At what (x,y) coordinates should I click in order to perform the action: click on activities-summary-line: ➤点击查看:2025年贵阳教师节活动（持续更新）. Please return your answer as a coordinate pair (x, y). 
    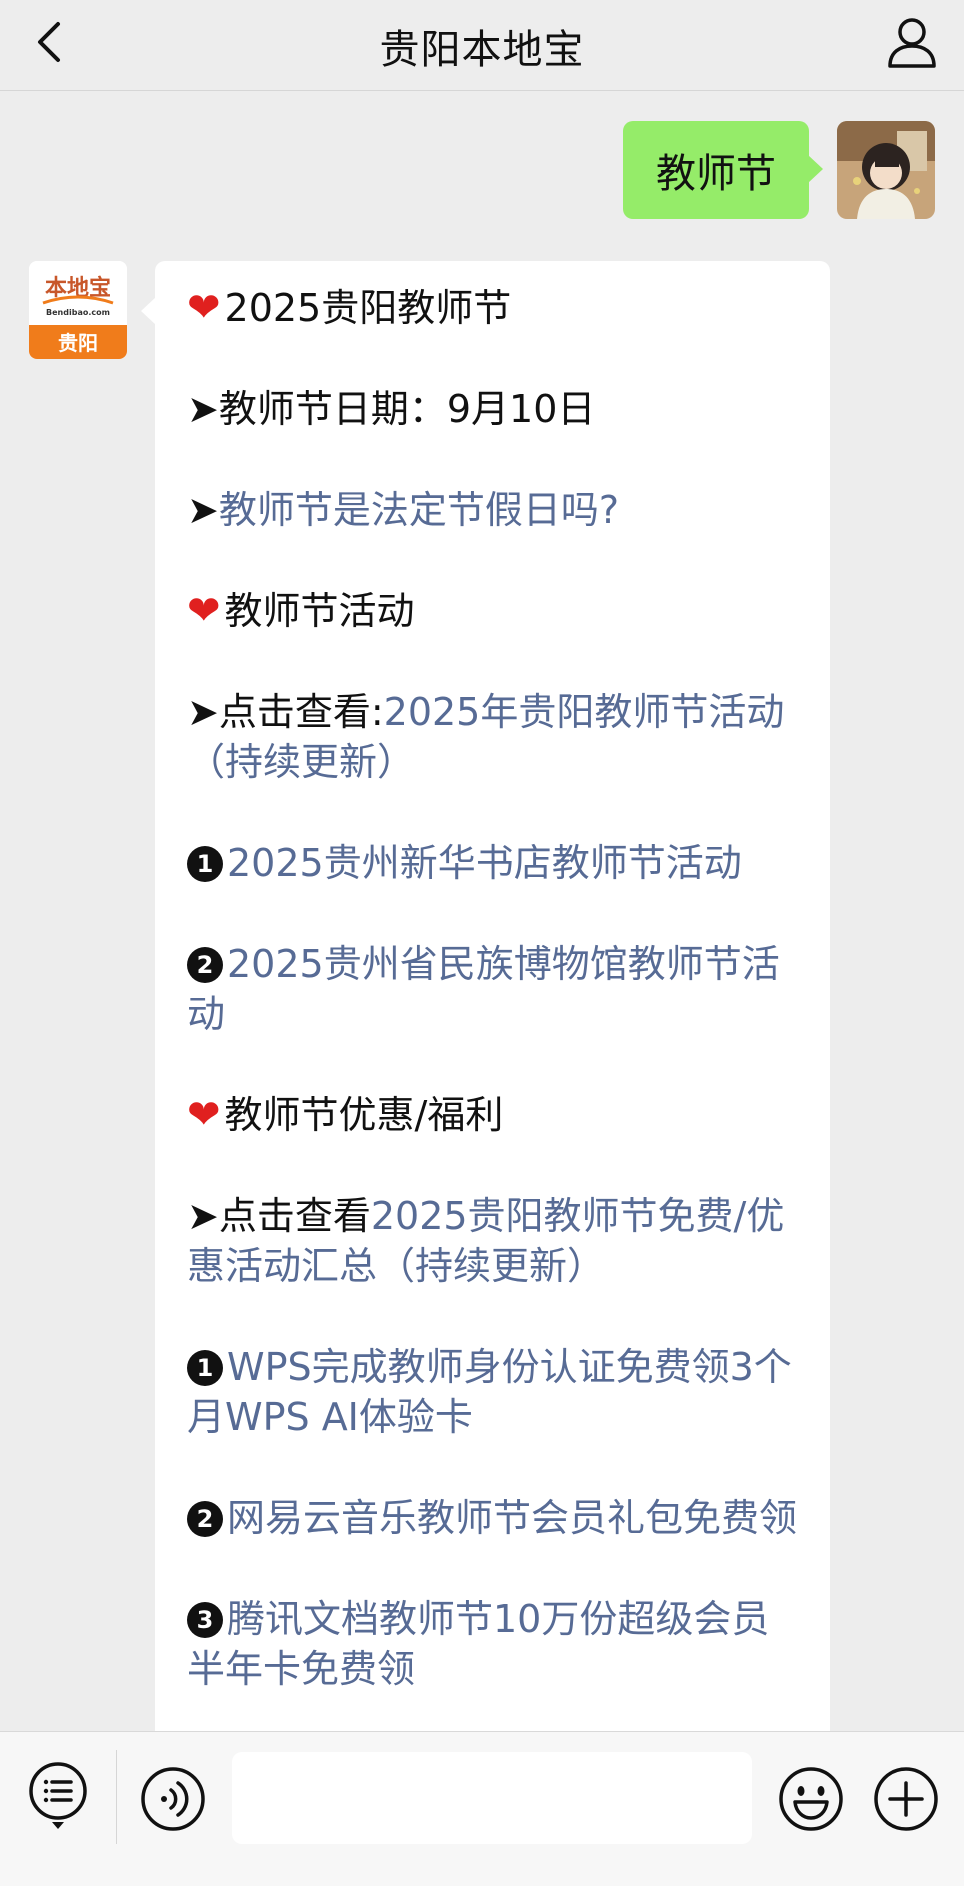
    Looking at the image, I should click on (492, 737).